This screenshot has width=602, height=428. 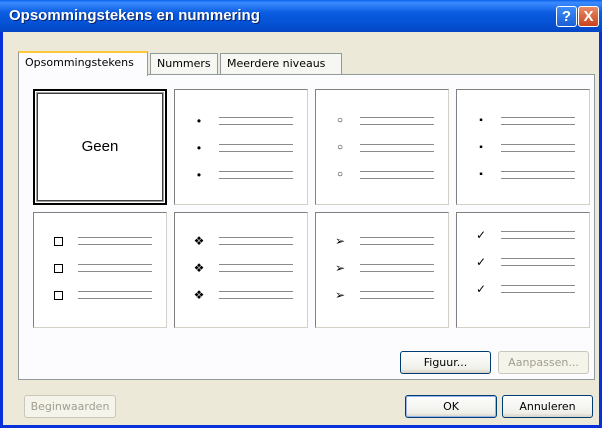 I want to click on tab-label: Nummers, so click(x=184, y=63).